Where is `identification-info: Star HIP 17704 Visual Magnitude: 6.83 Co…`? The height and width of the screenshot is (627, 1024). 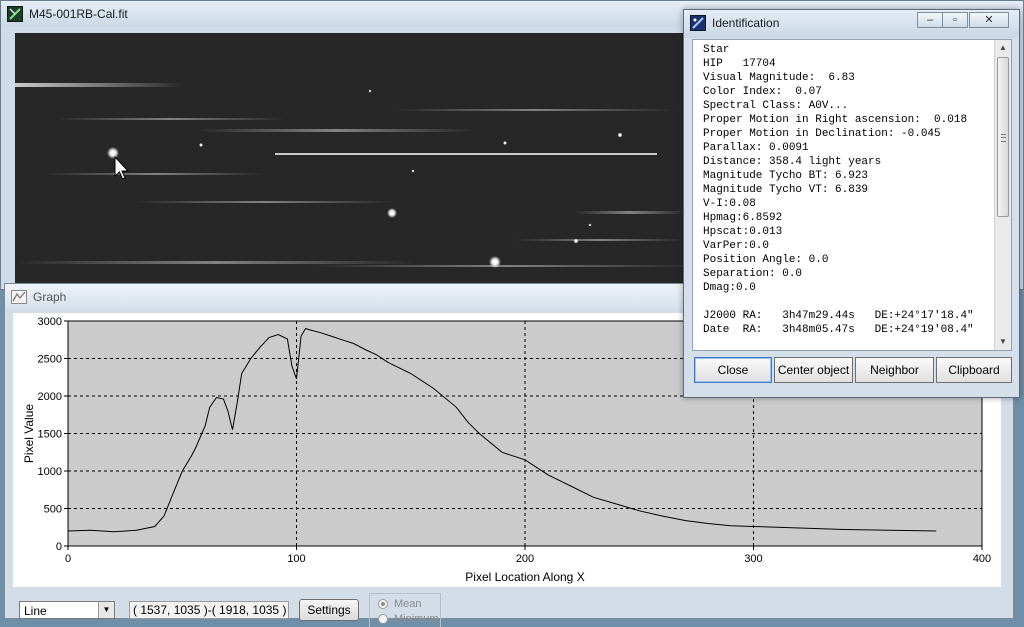
identification-info: Star HIP 17704 Visual Magnitude: 6.83 Co… is located at coordinates (838, 190).